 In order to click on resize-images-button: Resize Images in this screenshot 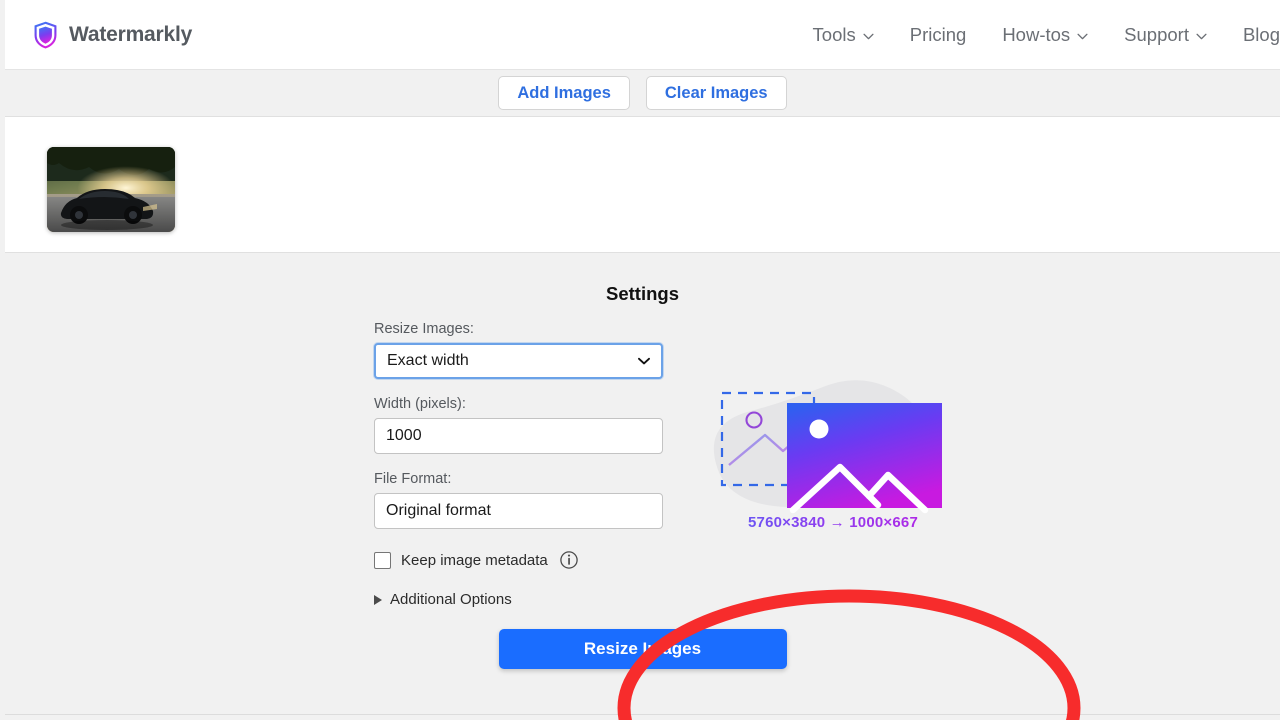, I will do `click(642, 649)`.